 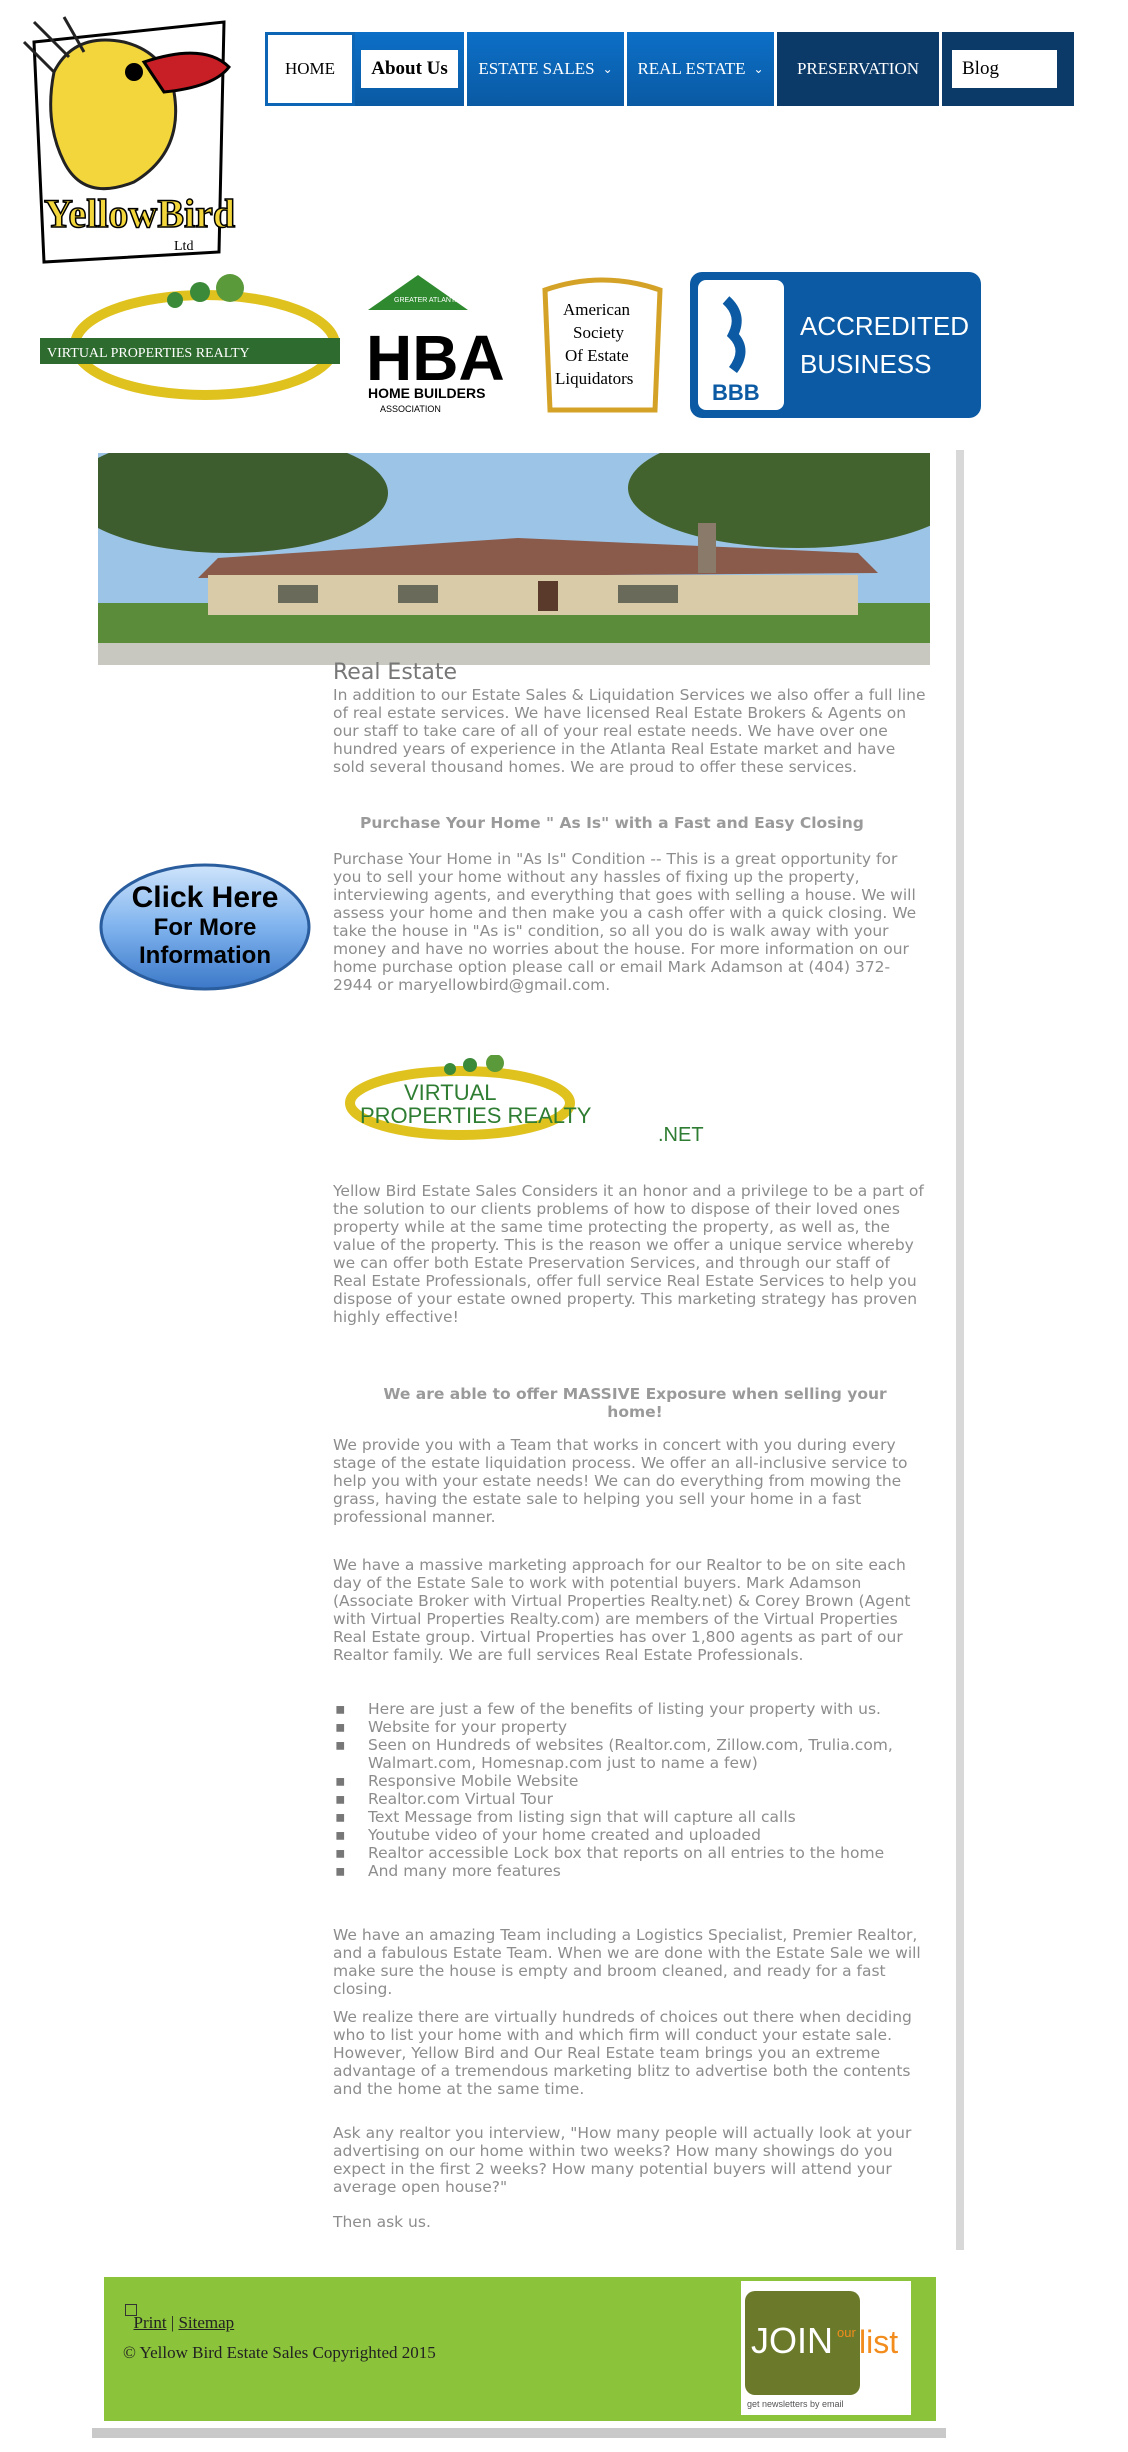 I want to click on list-item: And many more features, so click(x=630, y=1871).